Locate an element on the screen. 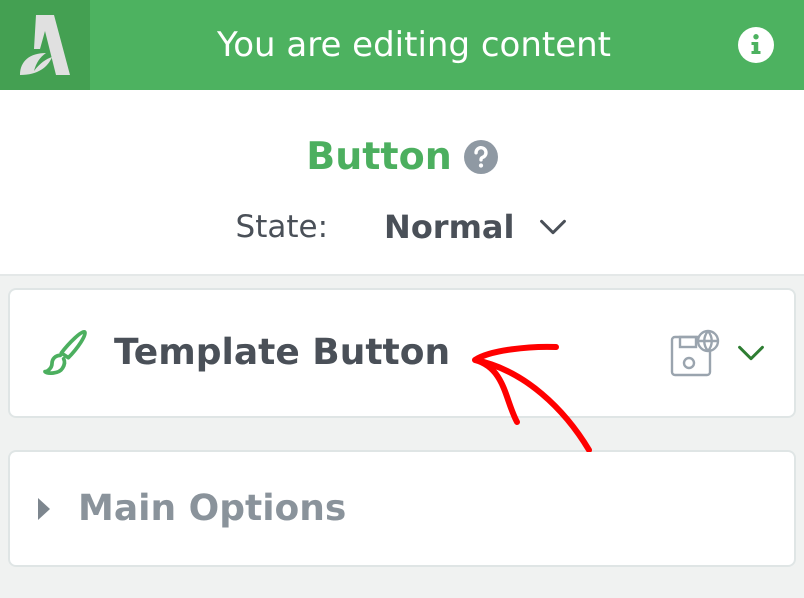 The height and width of the screenshot is (598, 804). element-title: Button is located at coordinates (379, 156).